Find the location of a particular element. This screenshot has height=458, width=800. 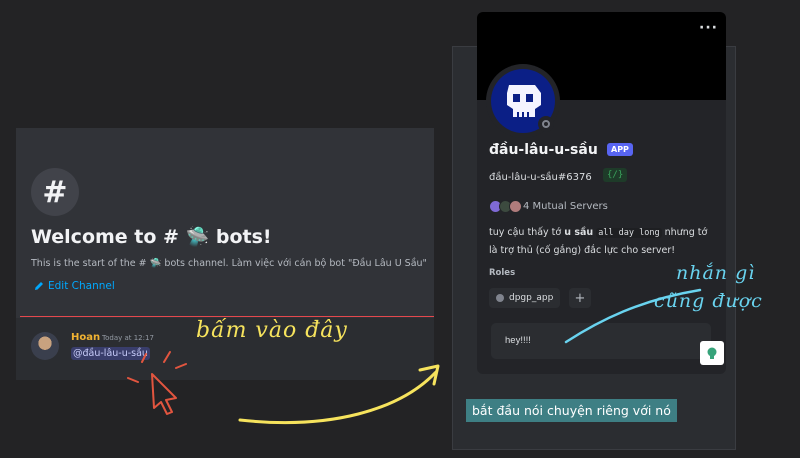

pencil-icon is located at coordinates (39, 286).